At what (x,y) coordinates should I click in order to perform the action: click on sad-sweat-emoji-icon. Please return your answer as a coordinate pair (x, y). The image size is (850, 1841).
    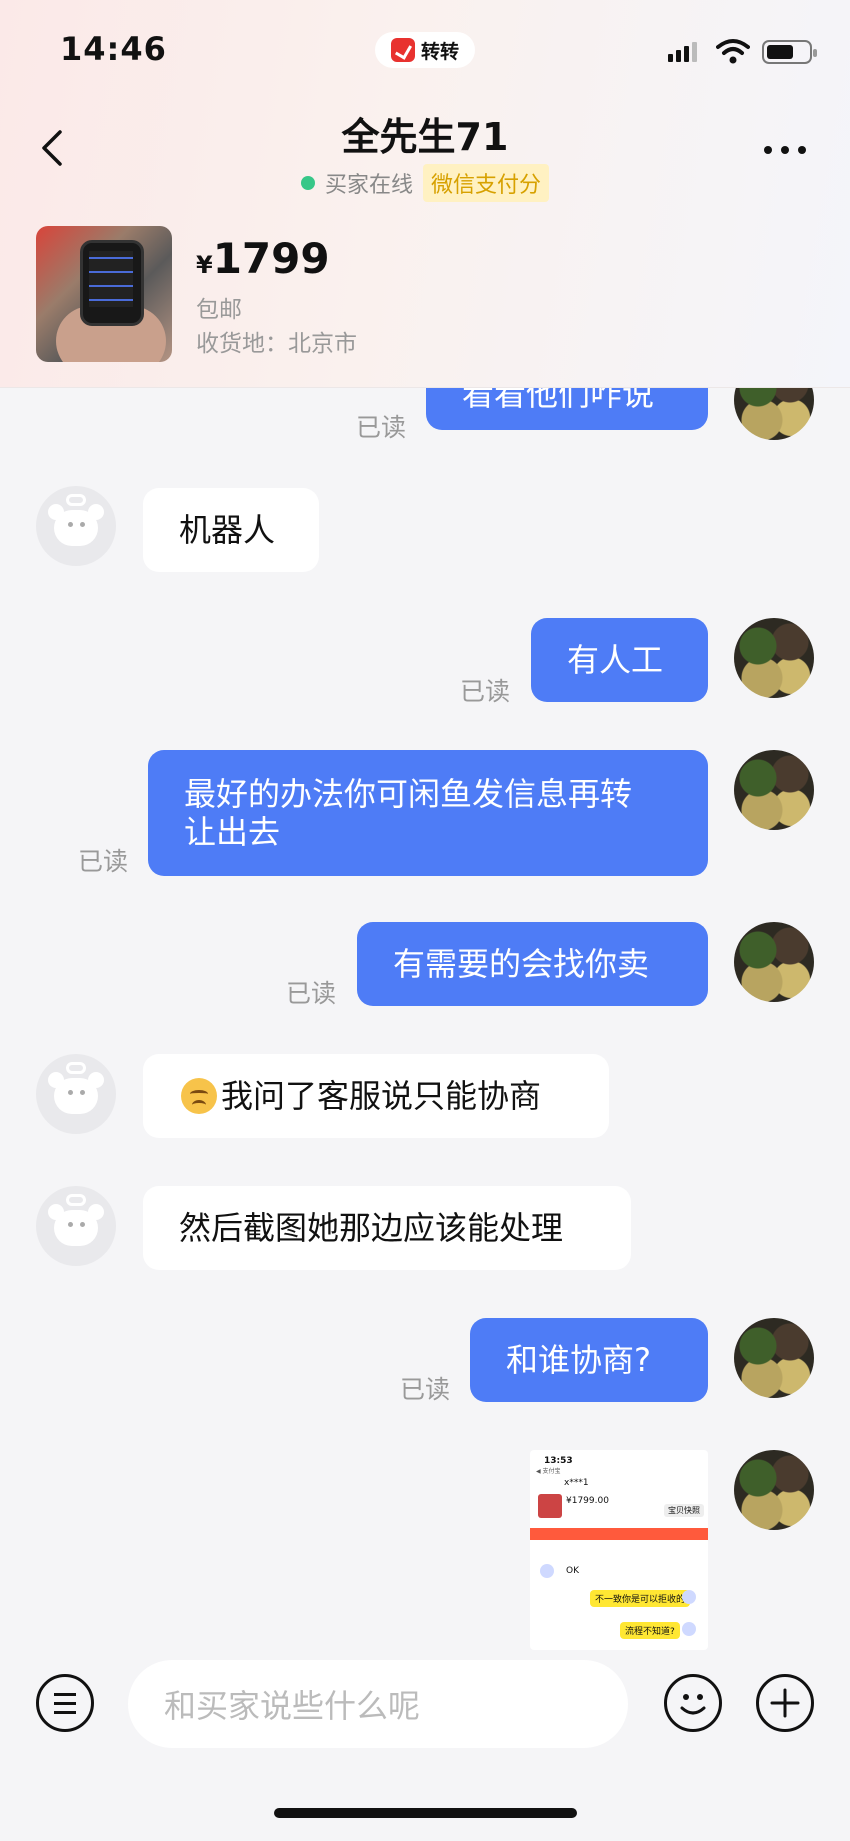
    Looking at the image, I should click on (199, 1096).